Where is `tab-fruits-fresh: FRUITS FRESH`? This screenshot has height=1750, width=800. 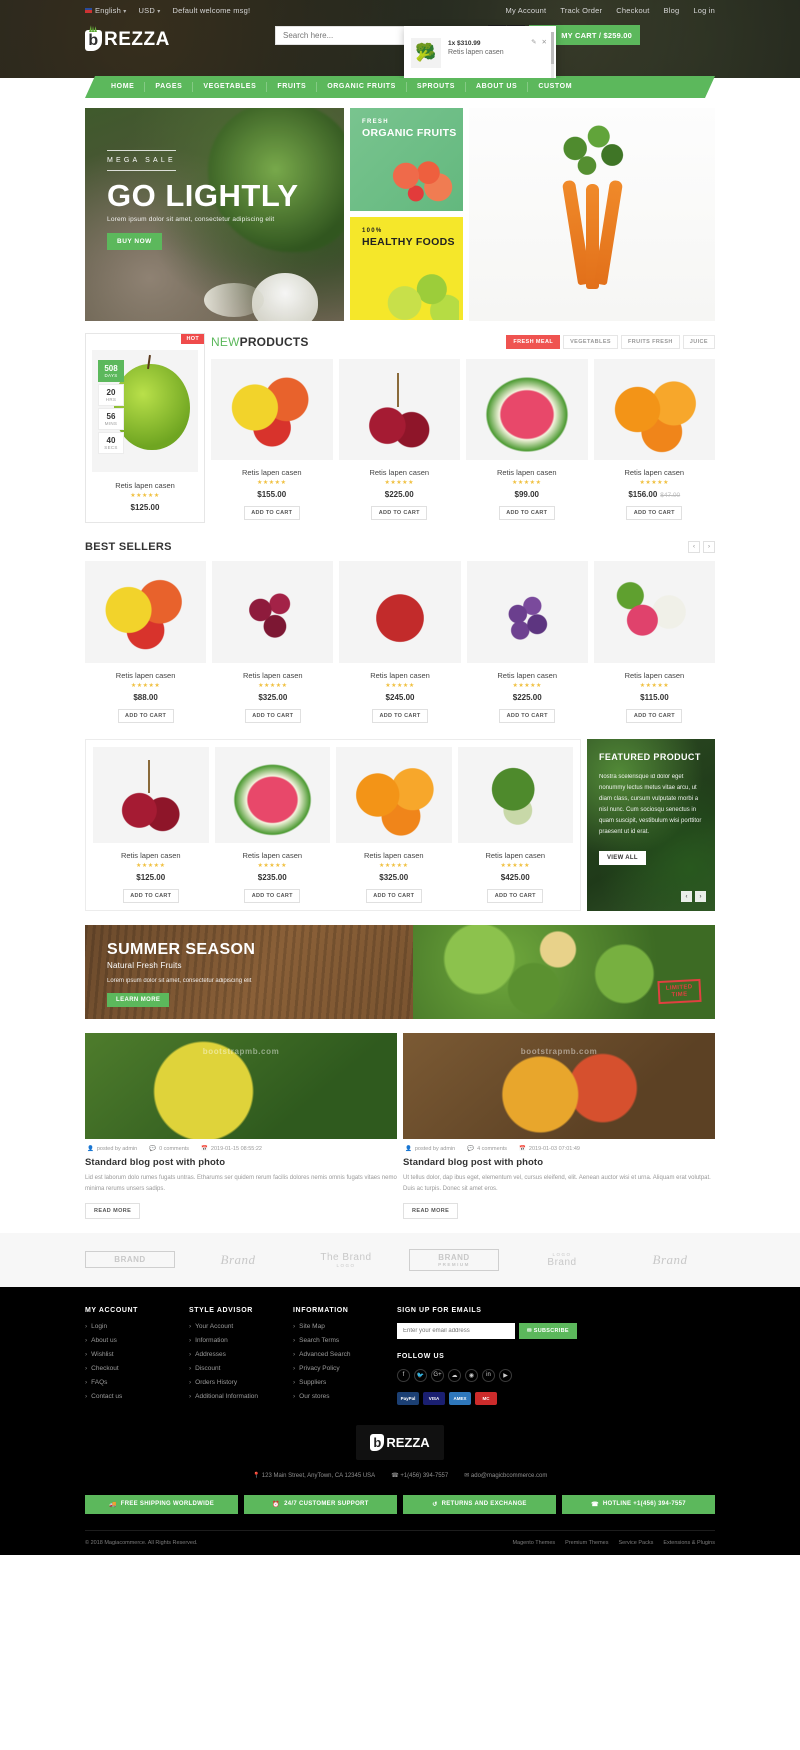
tab-fruits-fresh: FRUITS FRESH is located at coordinates (650, 342).